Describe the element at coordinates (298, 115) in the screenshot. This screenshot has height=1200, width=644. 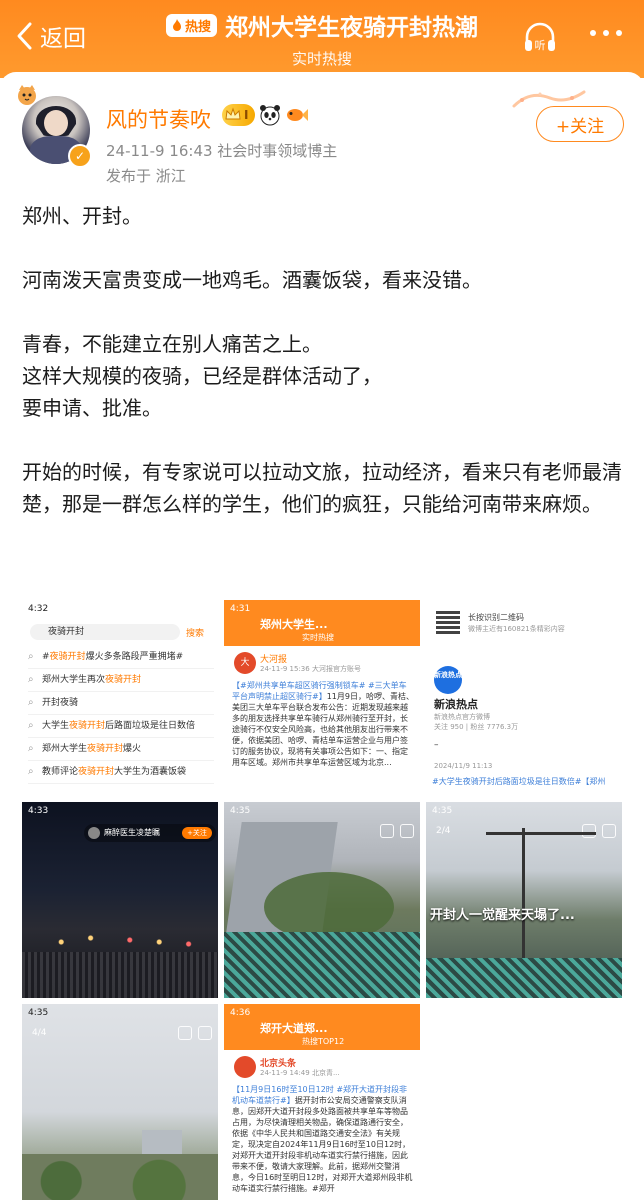
I see `goldfish-icon` at that location.